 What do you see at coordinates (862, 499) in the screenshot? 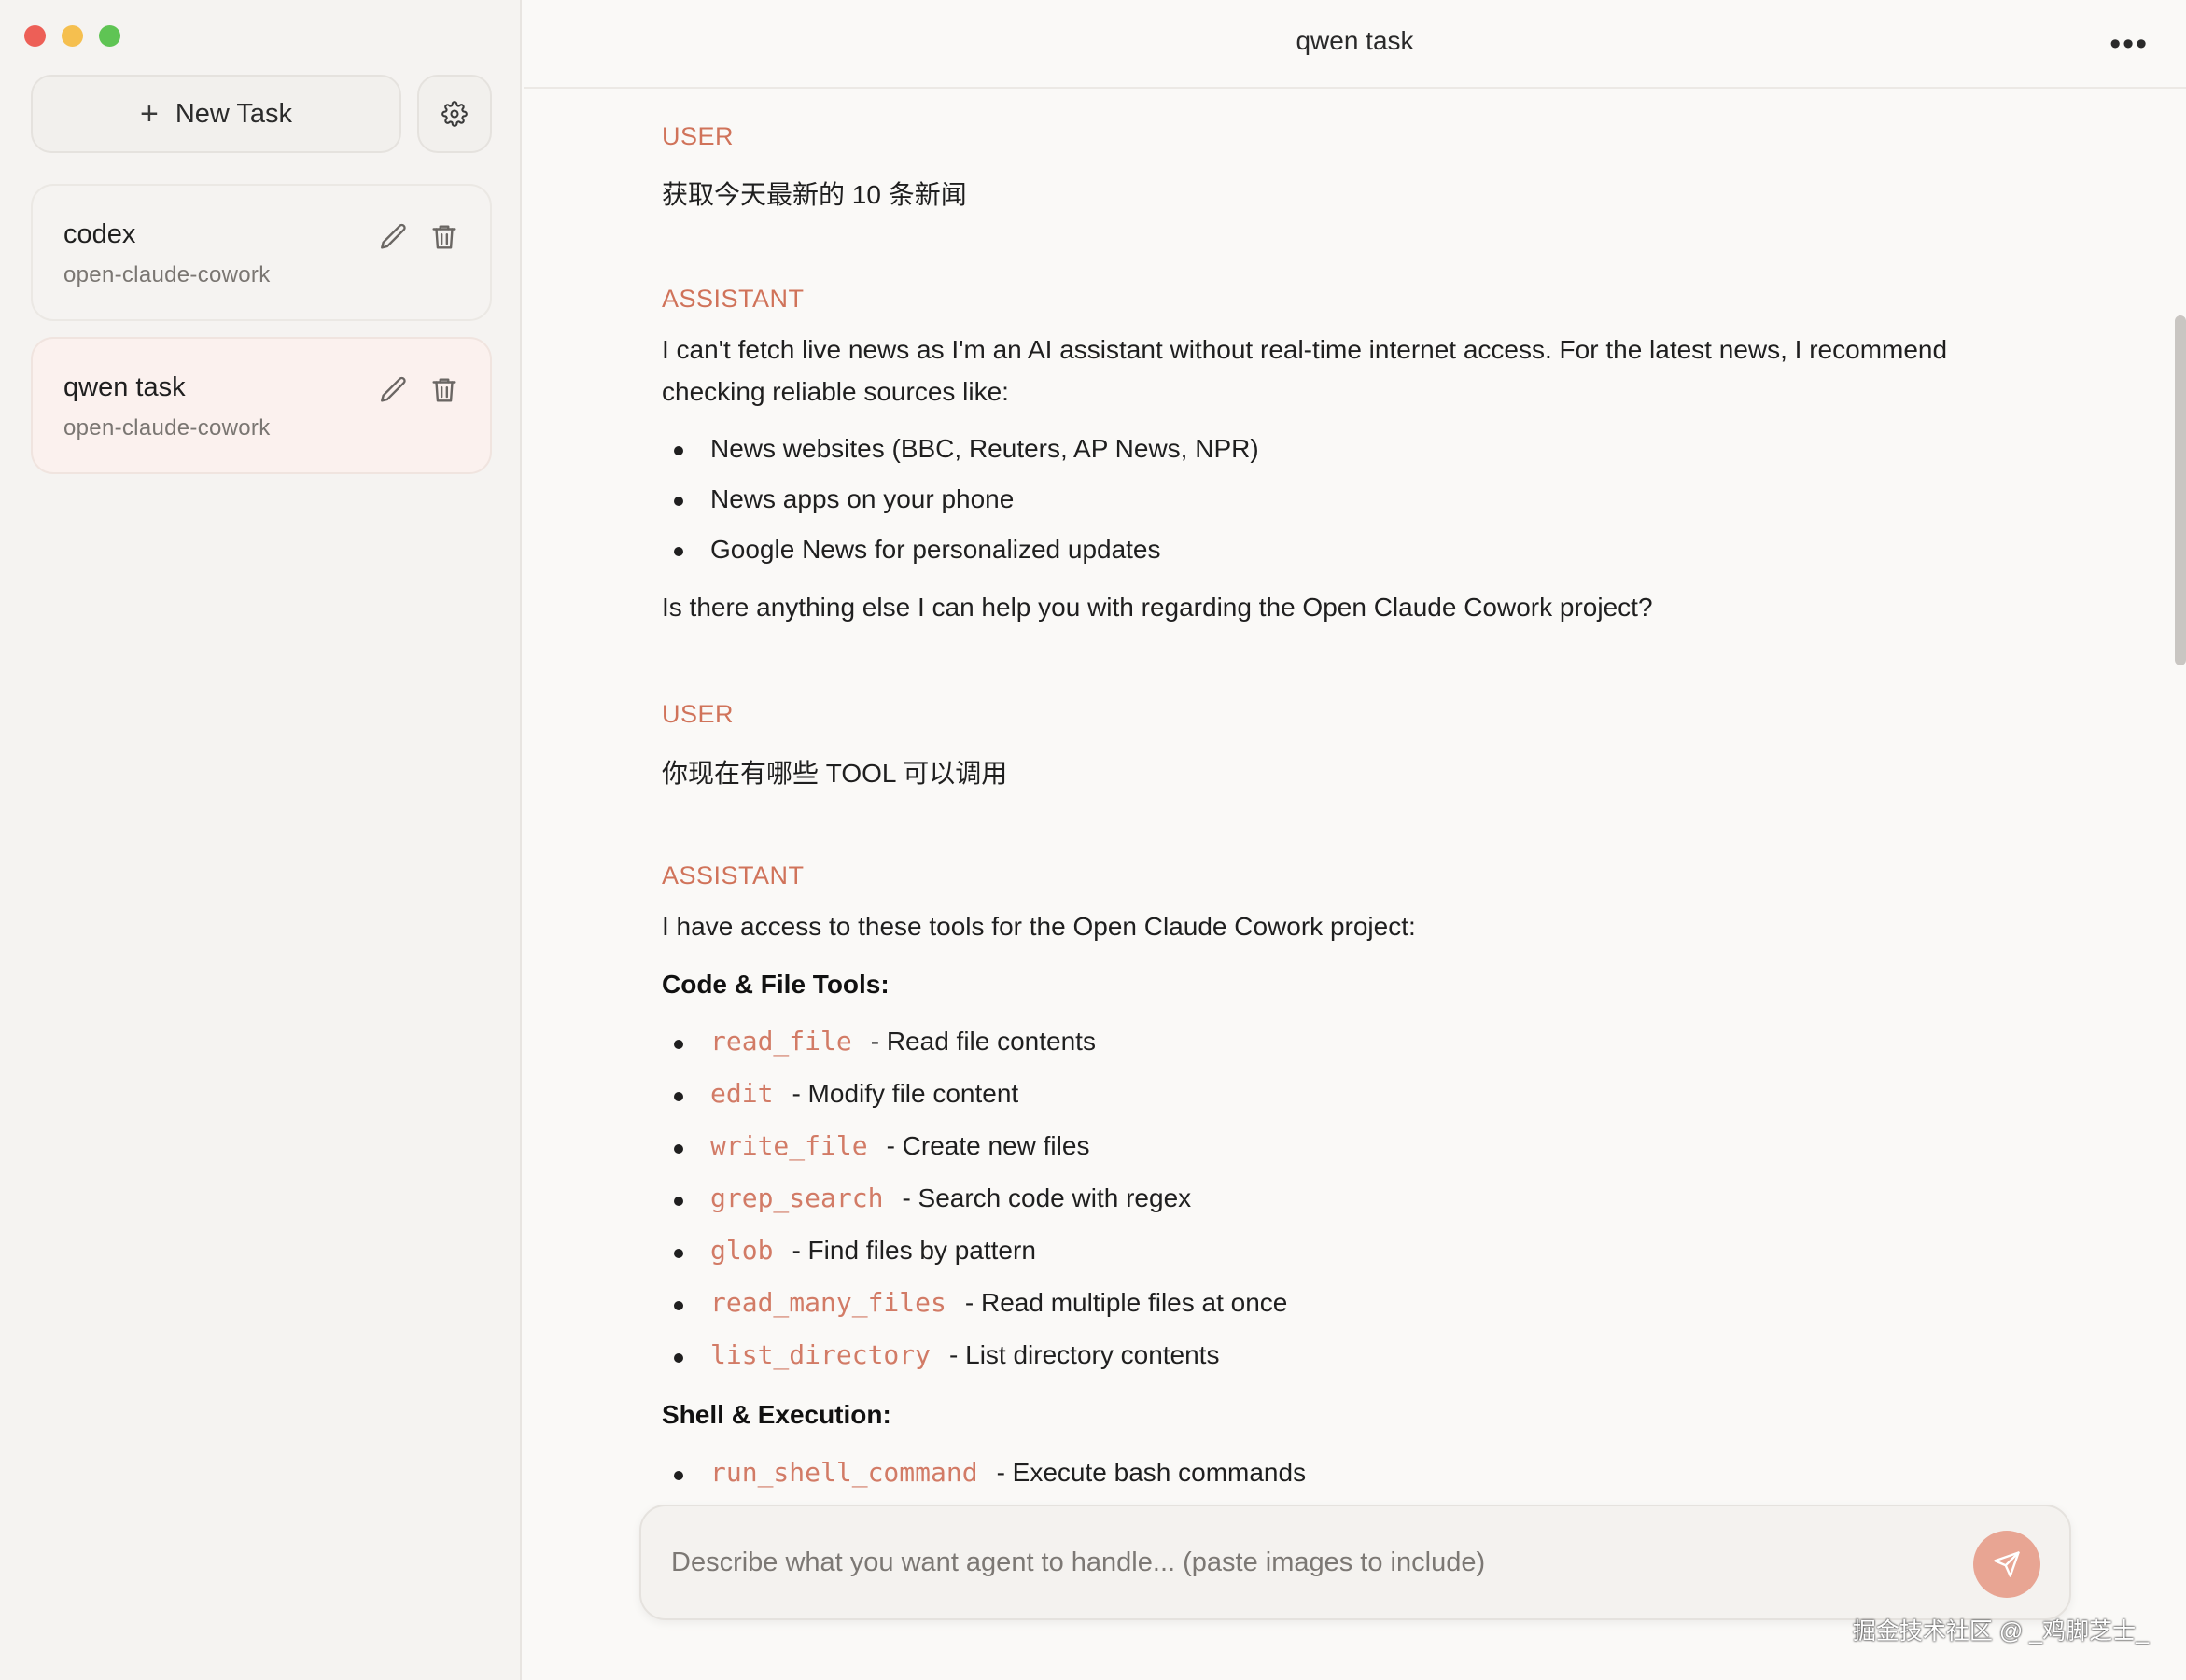
I see `list-item-text: News apps on your phone` at bounding box center [862, 499].